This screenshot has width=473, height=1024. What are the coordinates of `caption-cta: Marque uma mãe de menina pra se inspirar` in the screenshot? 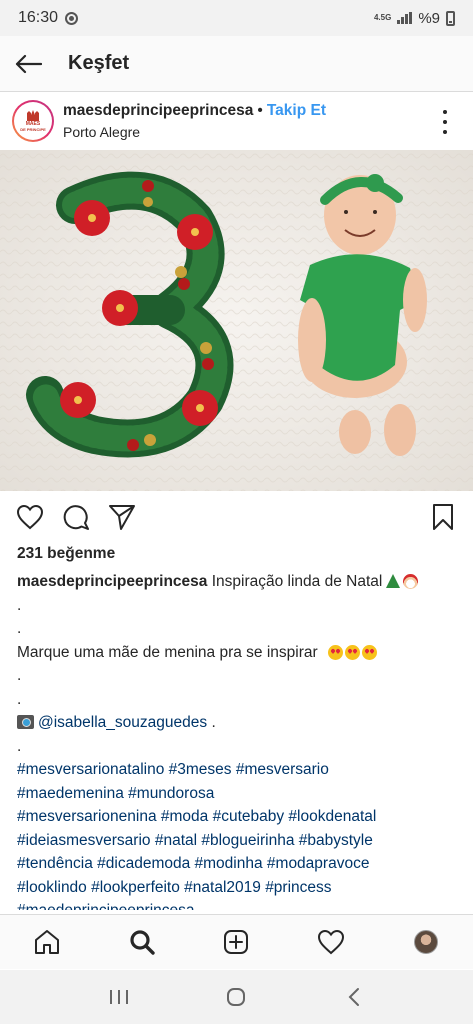 It's located at (167, 652).